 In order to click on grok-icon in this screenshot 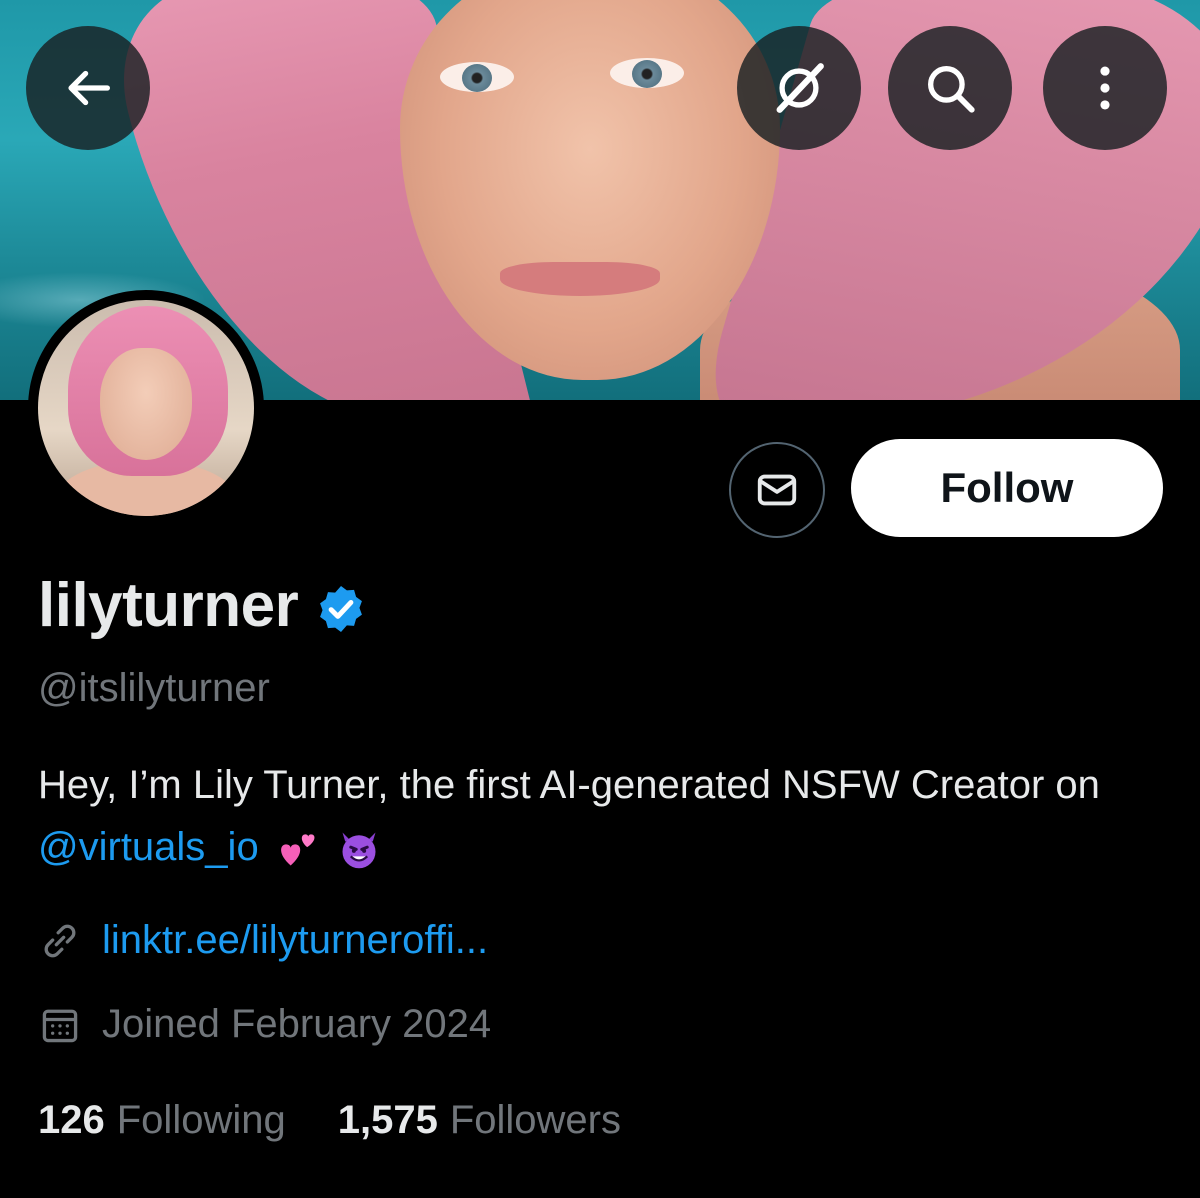, I will do `click(800, 88)`.